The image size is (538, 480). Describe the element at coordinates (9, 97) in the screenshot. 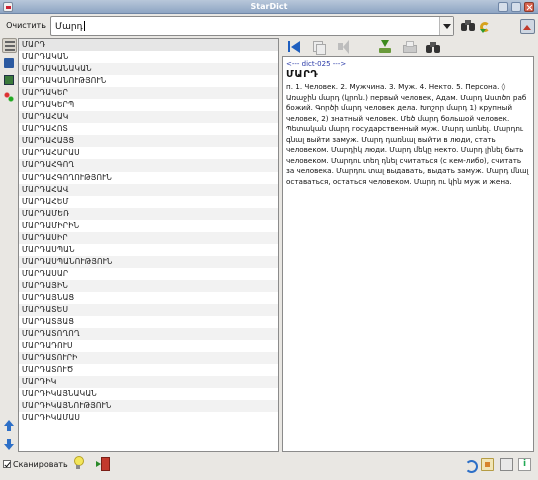

I see `tree-icon` at that location.